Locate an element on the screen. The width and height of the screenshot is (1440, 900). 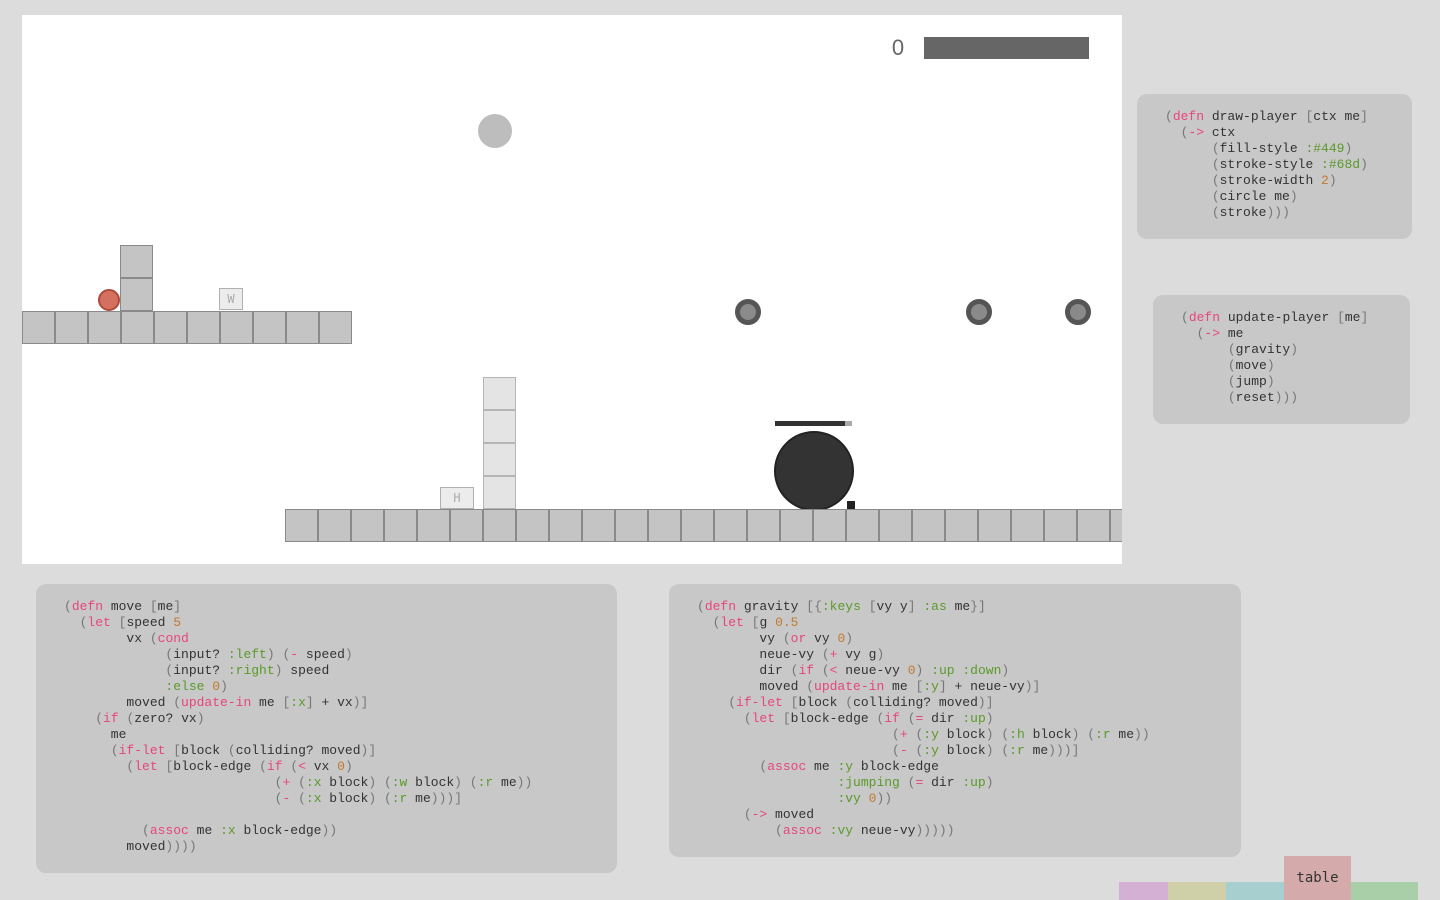
sign-w: W is located at coordinates (231, 299).